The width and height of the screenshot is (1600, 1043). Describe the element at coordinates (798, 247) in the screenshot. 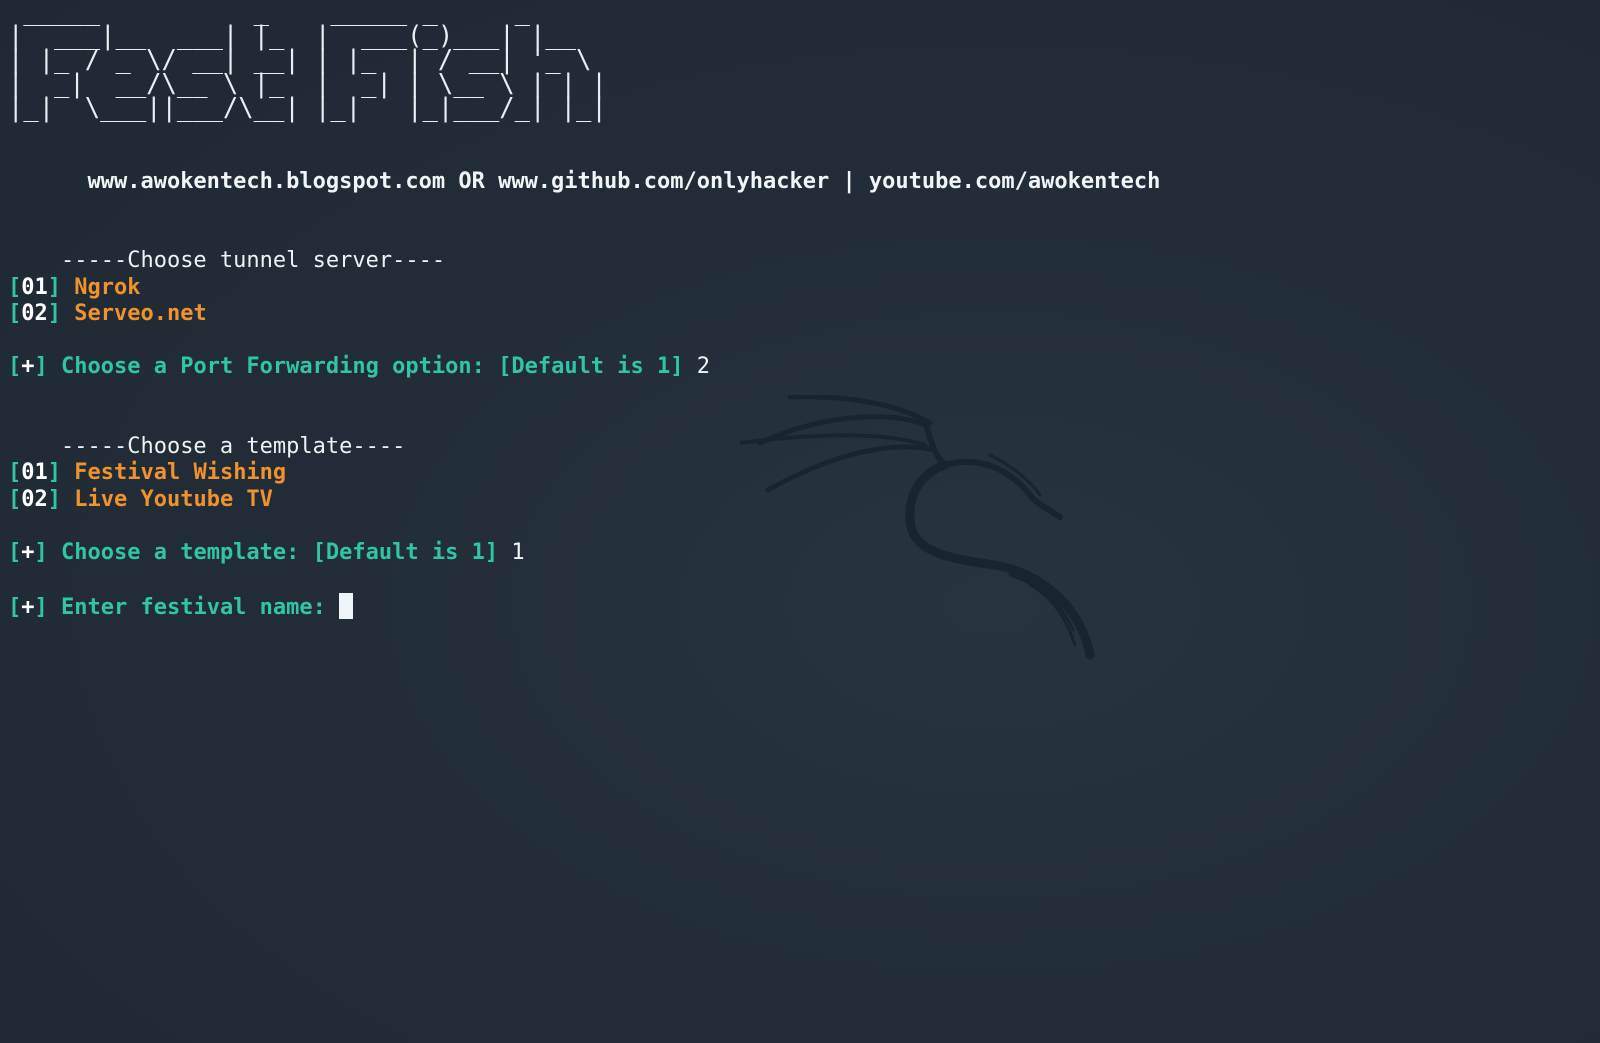

I see `tunnel-header: -----Choose tunnel server----` at that location.